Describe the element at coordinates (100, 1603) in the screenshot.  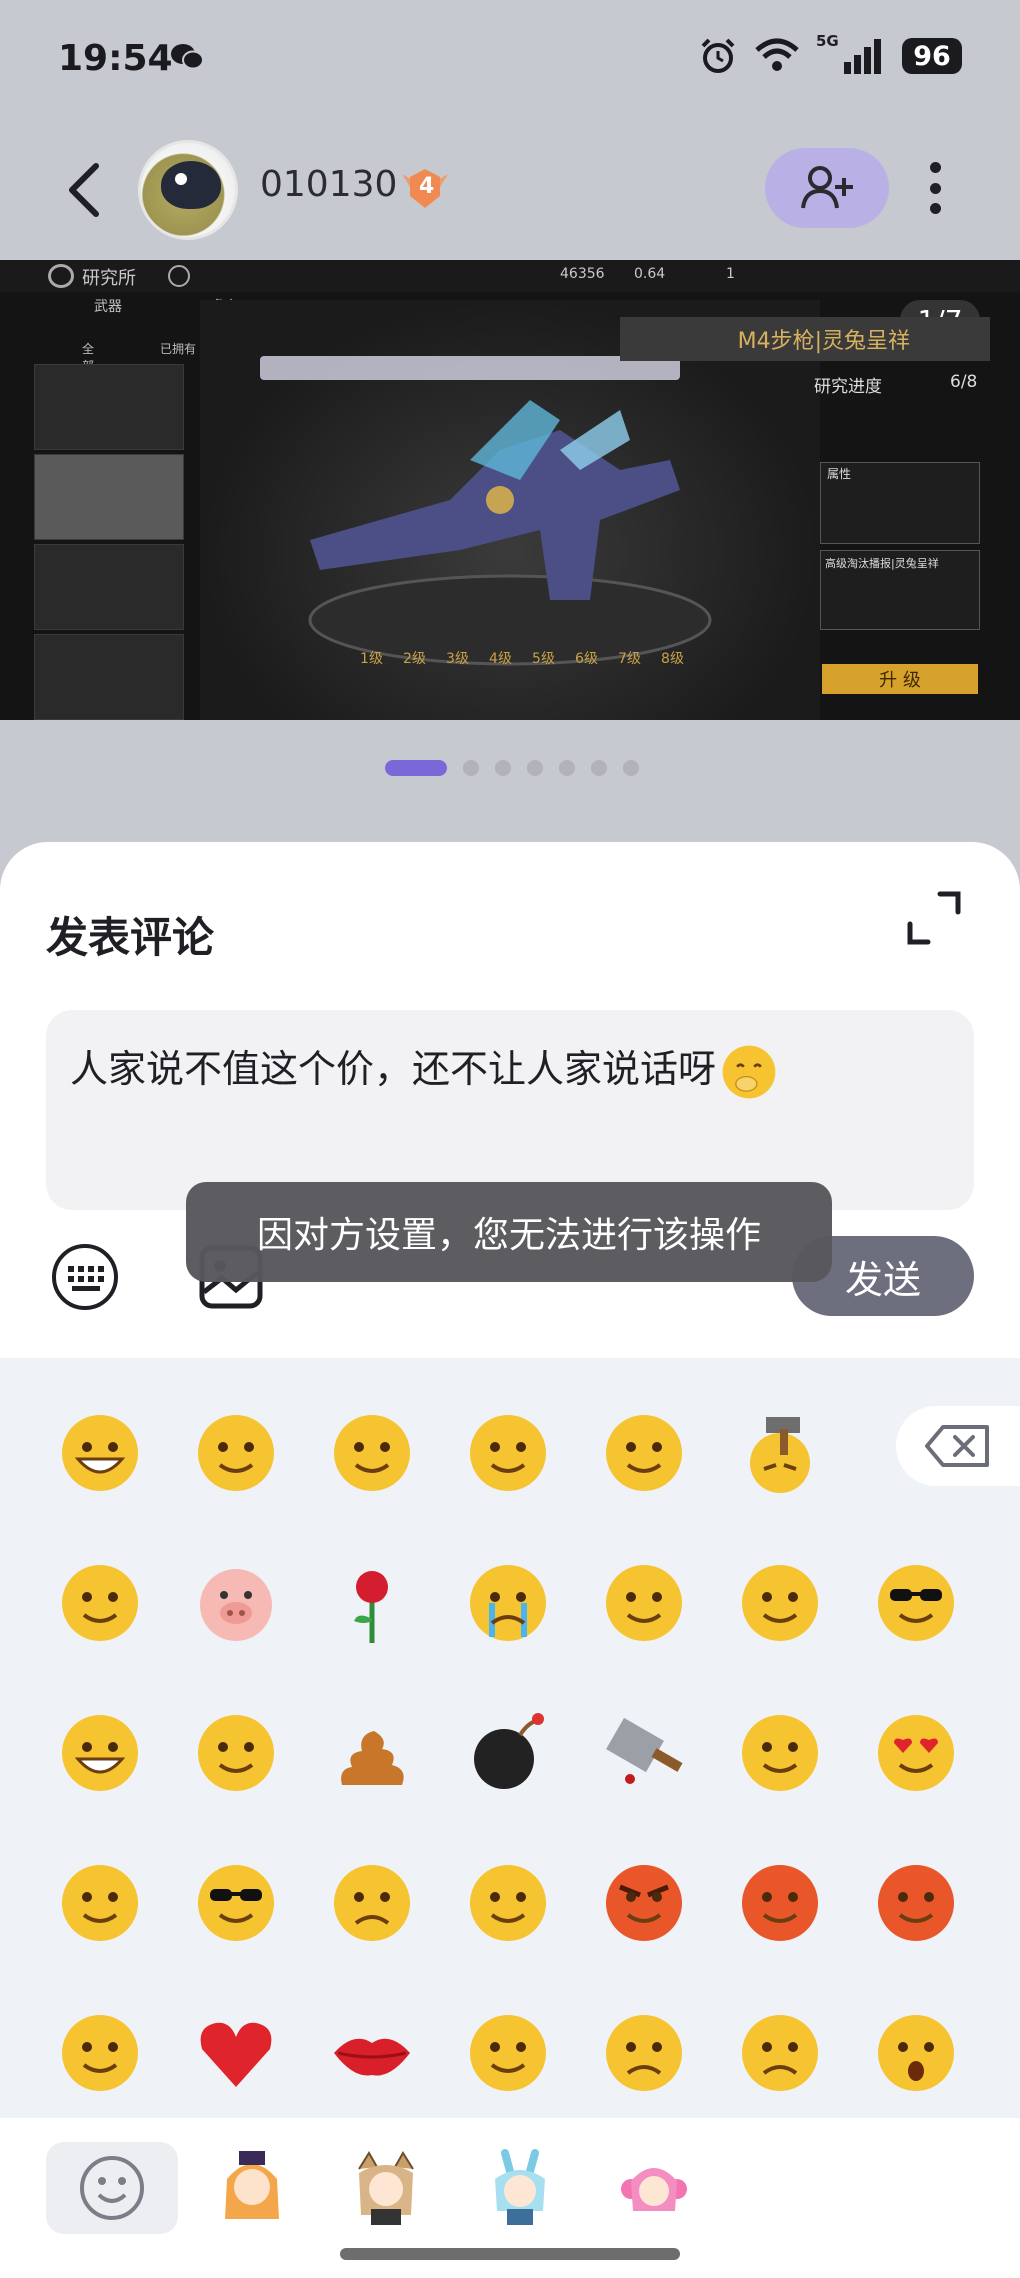
I see `smug-emoji` at that location.